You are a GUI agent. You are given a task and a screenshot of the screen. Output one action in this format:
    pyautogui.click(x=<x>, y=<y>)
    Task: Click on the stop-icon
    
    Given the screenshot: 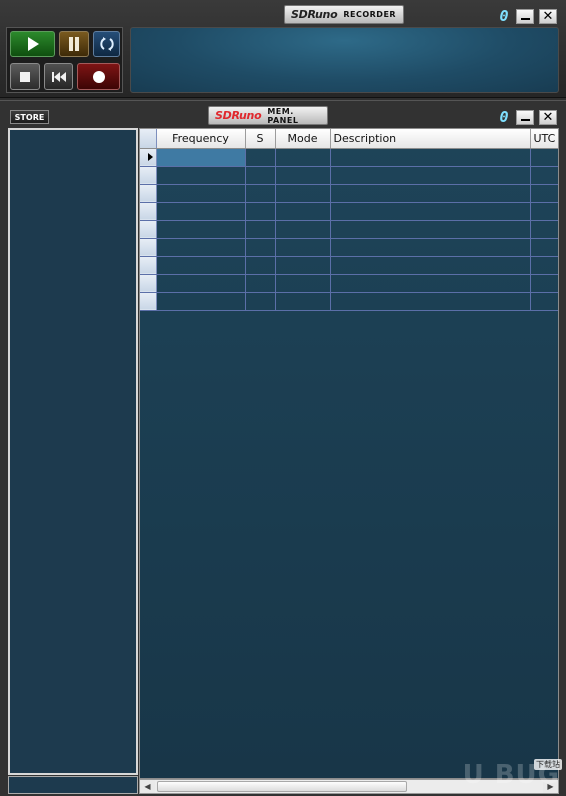 What is the action you would take?
    pyautogui.click(x=25, y=76)
    